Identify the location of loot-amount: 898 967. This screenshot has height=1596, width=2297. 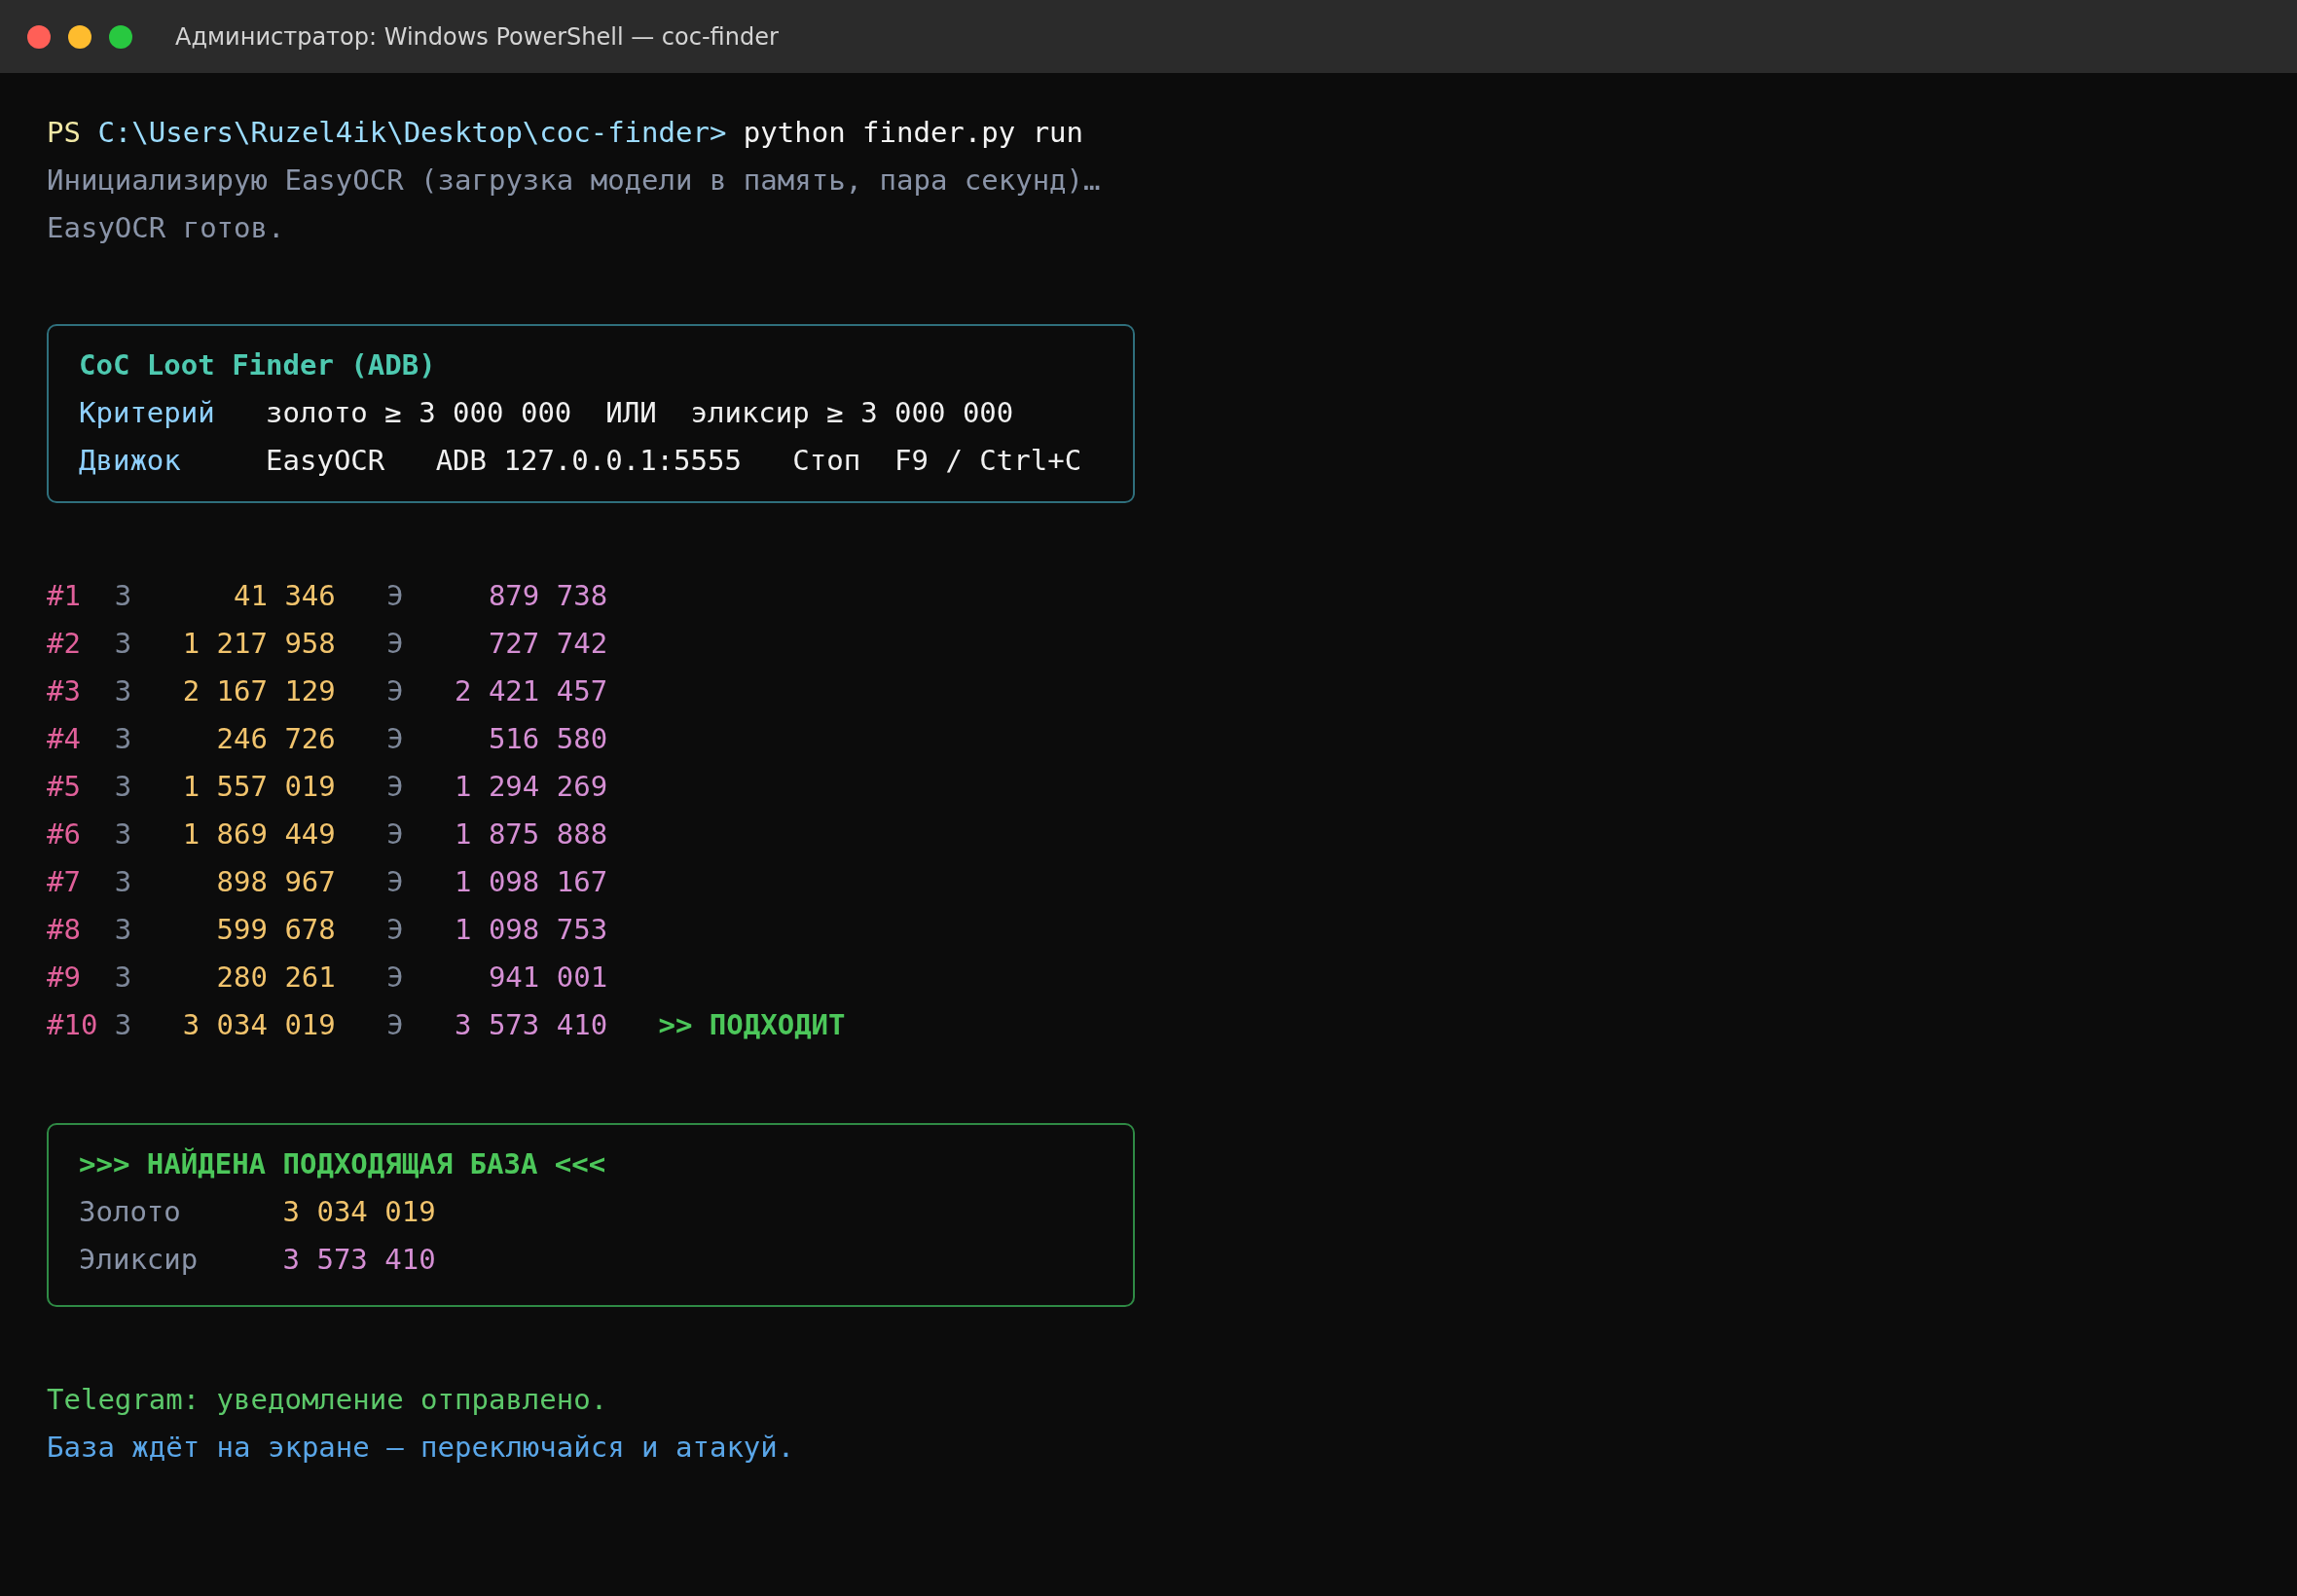
(275, 882).